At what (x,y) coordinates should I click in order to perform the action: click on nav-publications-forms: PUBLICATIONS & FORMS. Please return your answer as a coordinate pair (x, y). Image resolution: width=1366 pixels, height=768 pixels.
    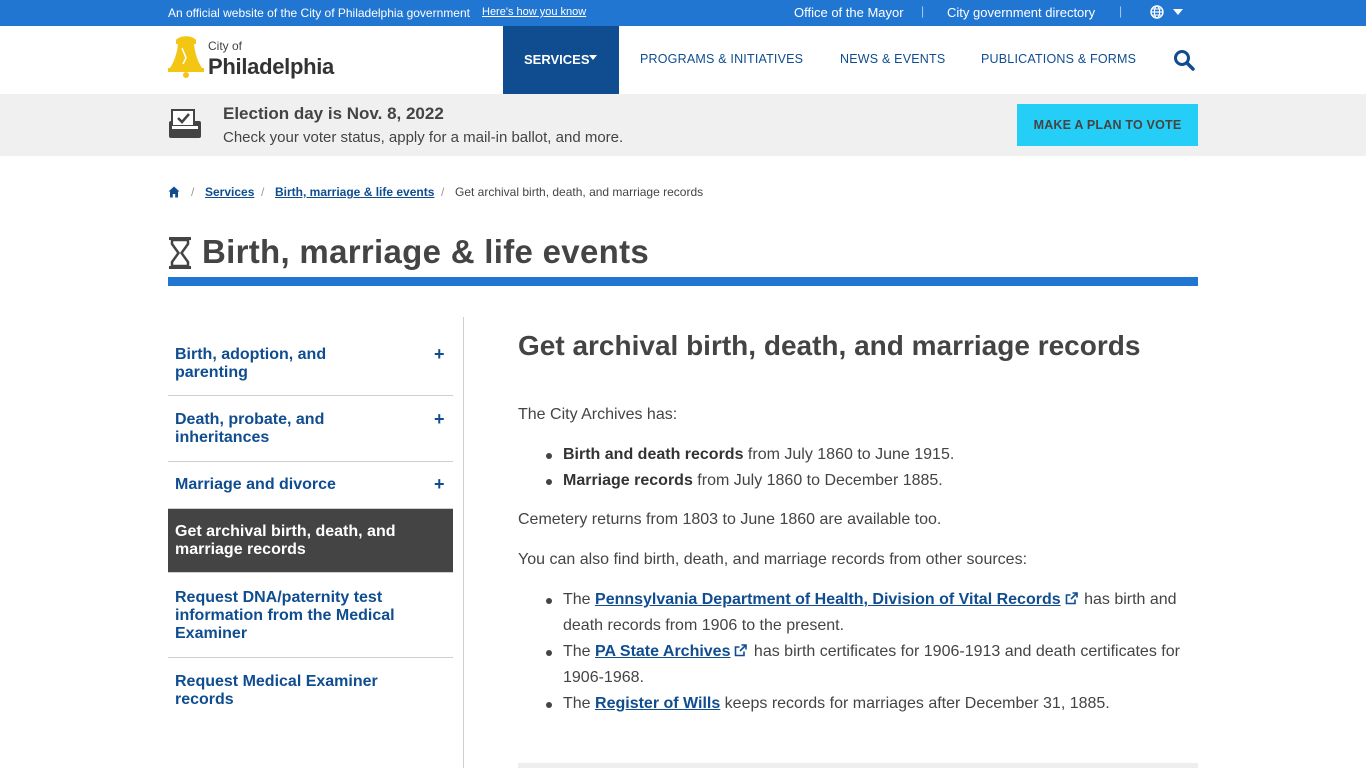
    Looking at the image, I should click on (1058, 59).